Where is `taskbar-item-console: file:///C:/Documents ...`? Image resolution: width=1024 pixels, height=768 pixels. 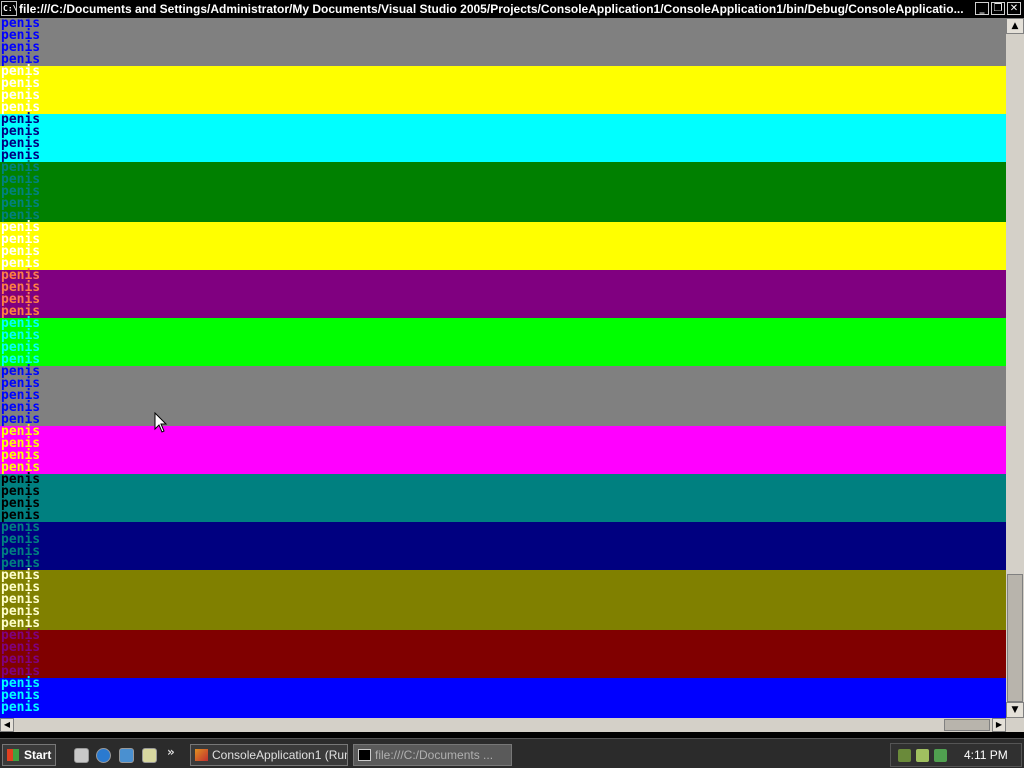 taskbar-item-console: file:///C:/Documents ... is located at coordinates (432, 755).